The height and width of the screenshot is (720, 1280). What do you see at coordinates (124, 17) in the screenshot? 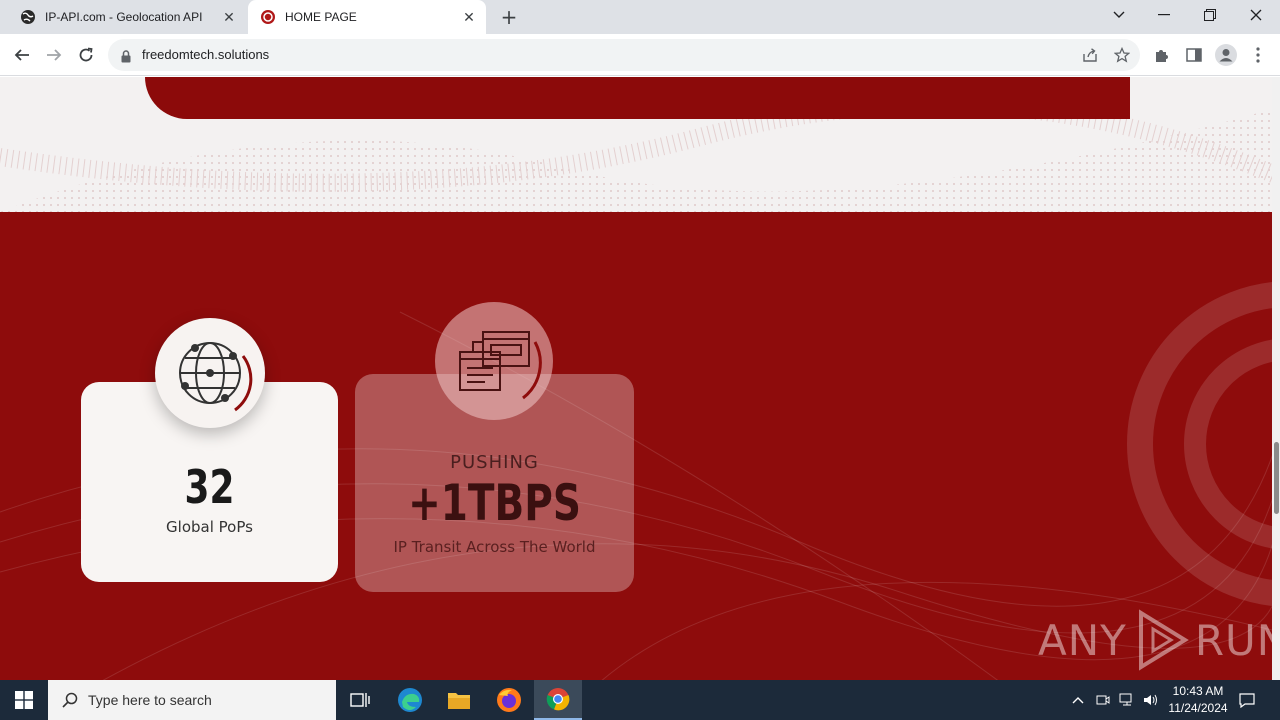
I see `tab-title: IP-API.com - Geolocation API` at bounding box center [124, 17].